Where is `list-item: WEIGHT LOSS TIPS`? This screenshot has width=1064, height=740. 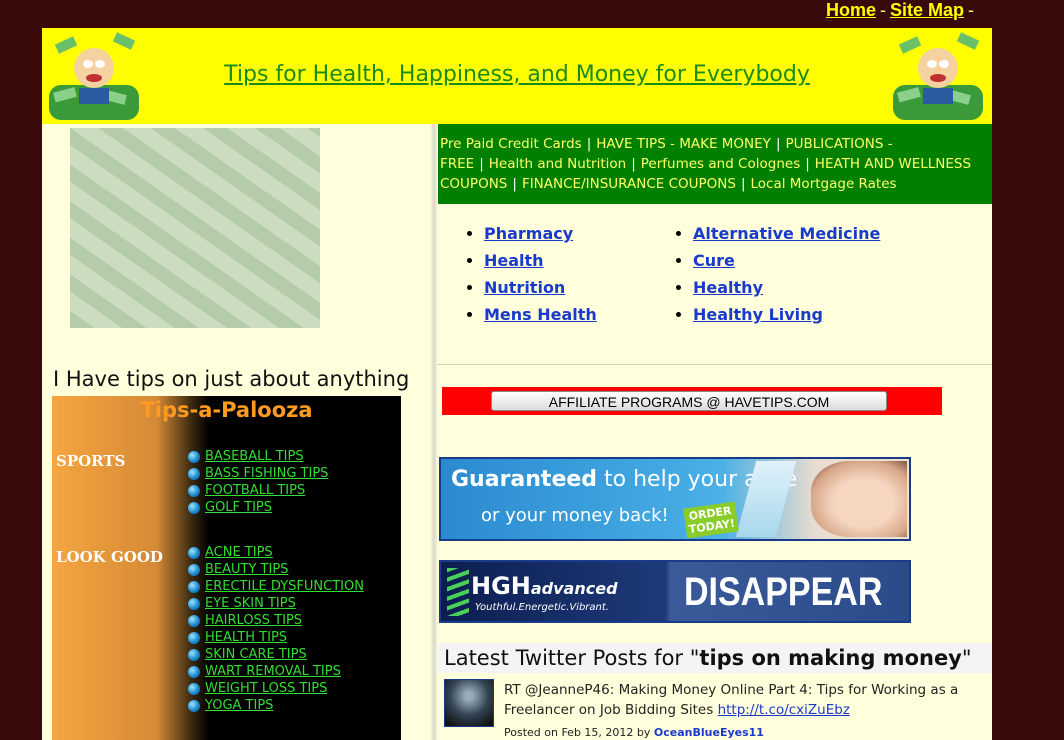
list-item: WEIGHT LOSS TIPS is located at coordinates (276, 688).